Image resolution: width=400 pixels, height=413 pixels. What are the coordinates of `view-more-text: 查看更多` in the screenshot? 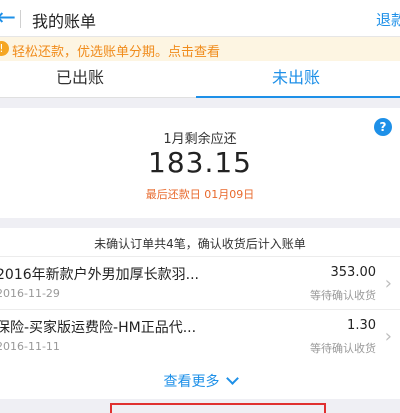 It's located at (191, 382).